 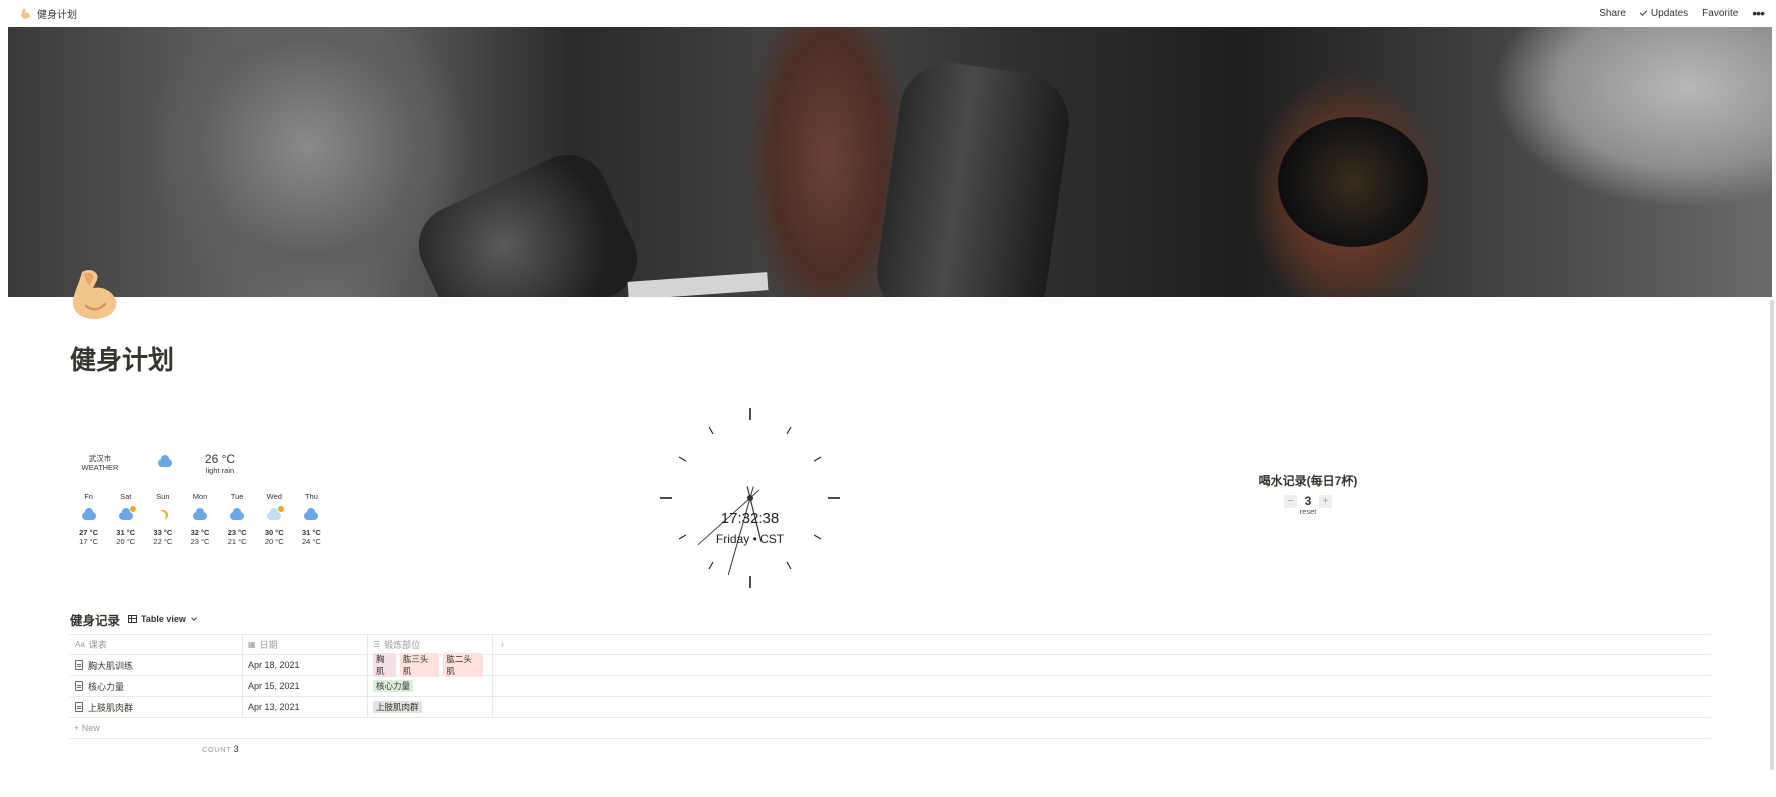 What do you see at coordinates (305, 644) in the screenshot?
I see `column-header-date: ▦ 日期` at bounding box center [305, 644].